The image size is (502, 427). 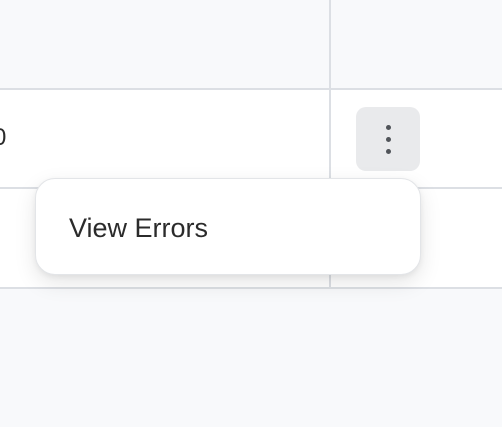 I want to click on row-actions-button, so click(x=388, y=139).